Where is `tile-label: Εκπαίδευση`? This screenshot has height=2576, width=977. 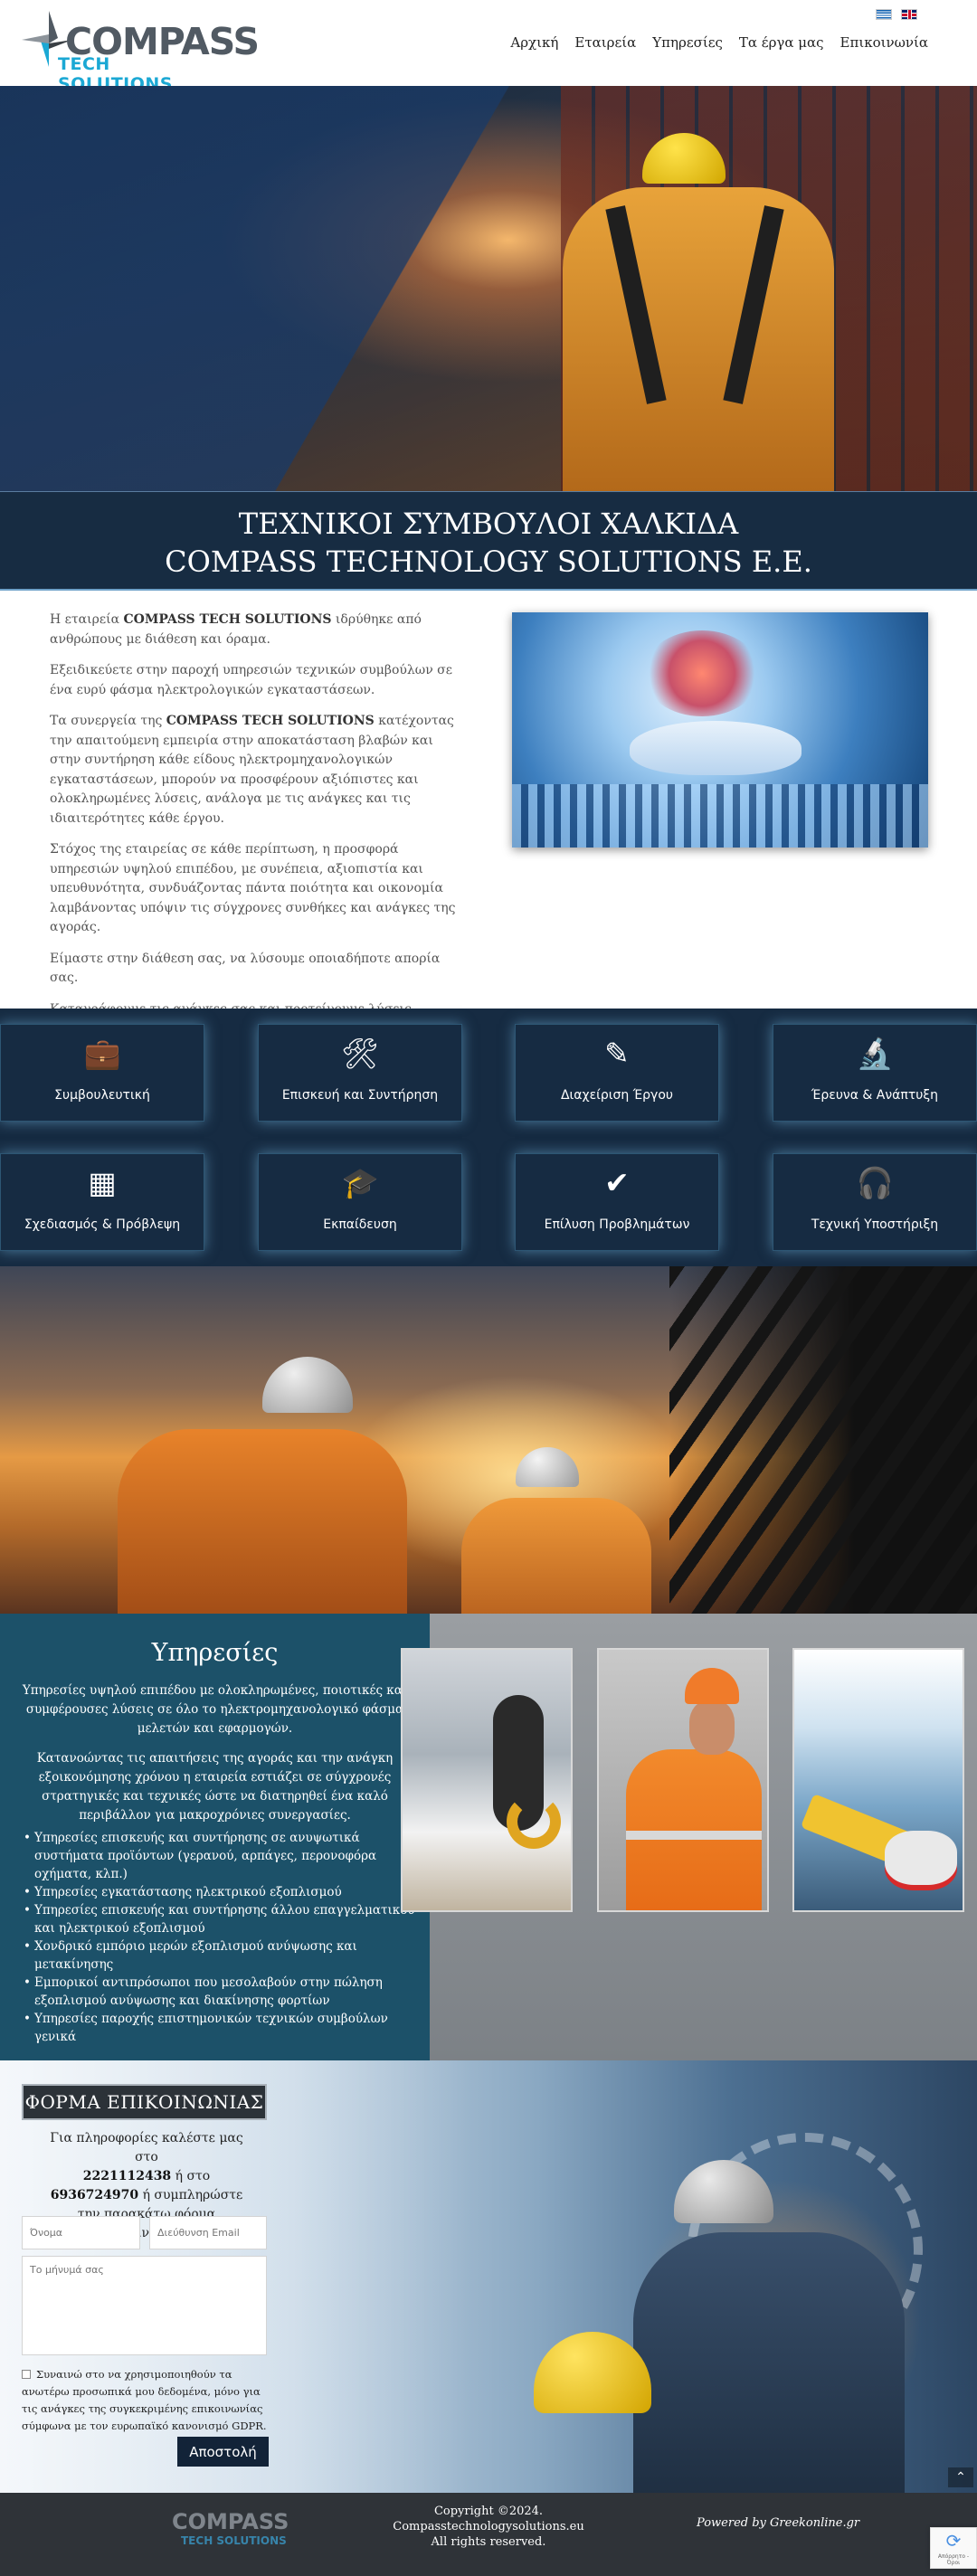 tile-label: Εκπαίδευση is located at coordinates (360, 1225).